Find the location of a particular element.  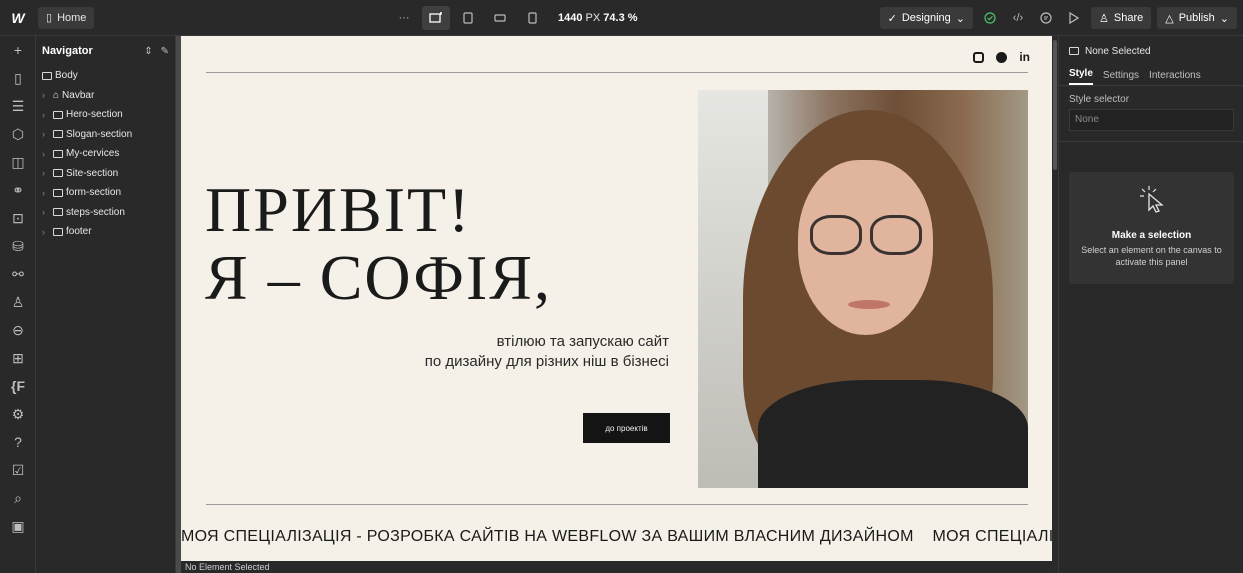

projects-button: до проектів is located at coordinates (626, 428).